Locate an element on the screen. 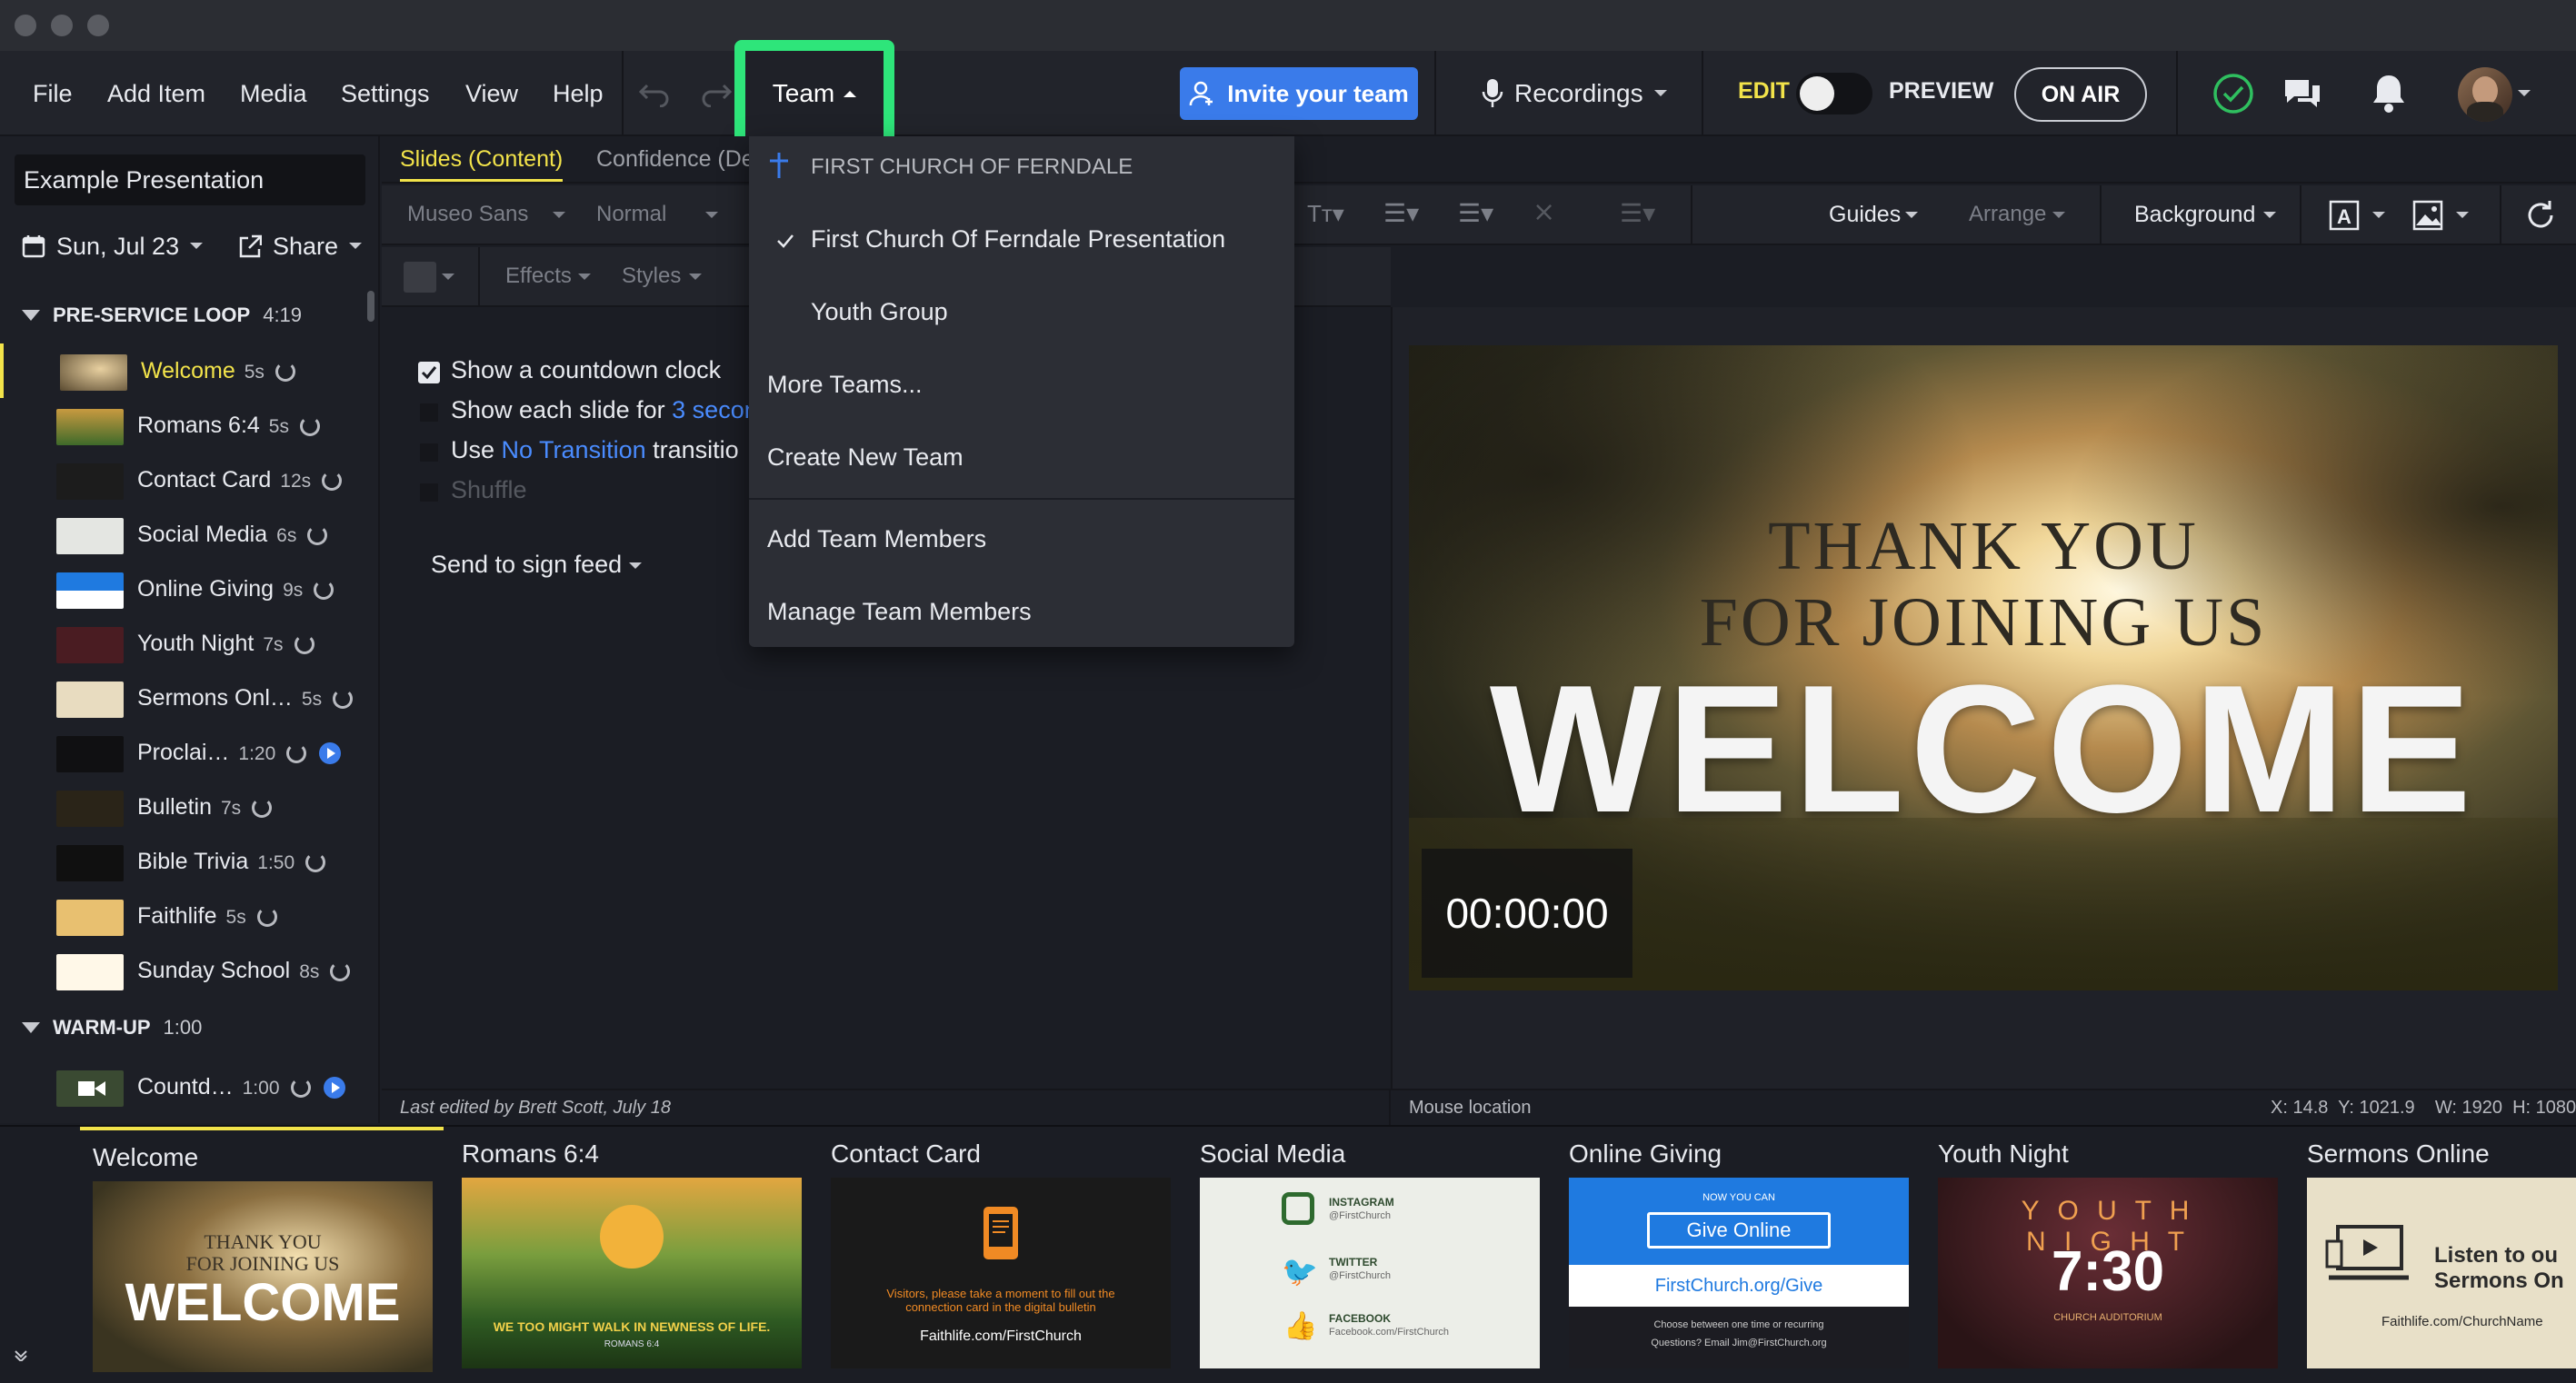  dropdown-item-add-members: Add Team Members is located at coordinates (876, 539).